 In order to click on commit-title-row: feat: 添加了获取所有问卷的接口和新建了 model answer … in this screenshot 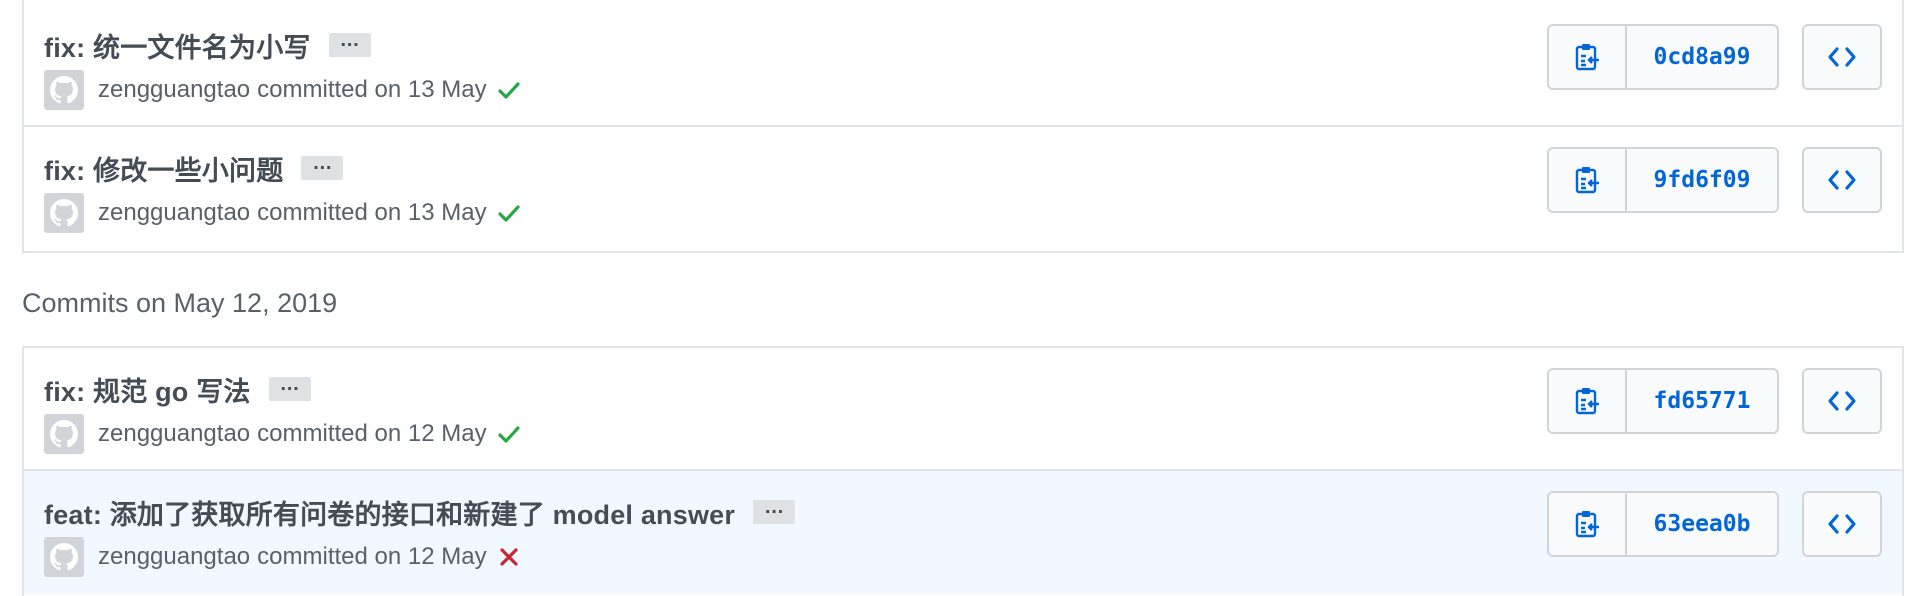, I will do `click(420, 512)`.